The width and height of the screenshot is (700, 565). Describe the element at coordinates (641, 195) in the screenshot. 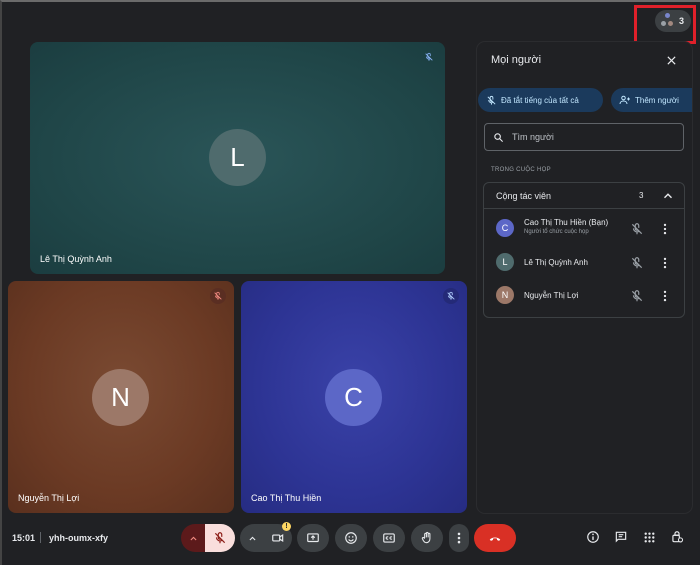

I see `group-count: 3` at that location.